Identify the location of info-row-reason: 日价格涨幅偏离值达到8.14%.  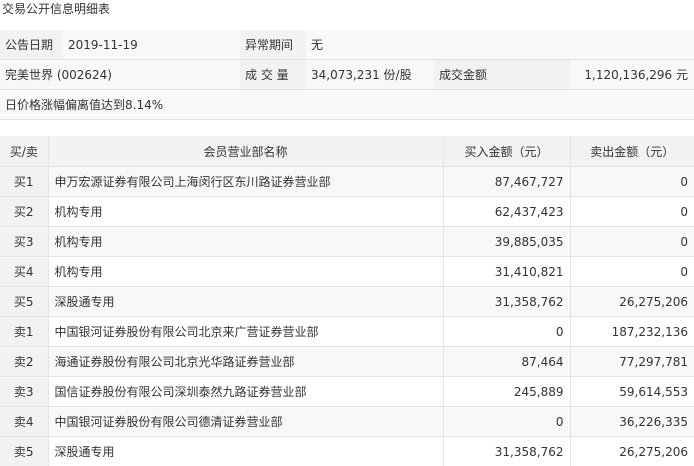
(347, 104).